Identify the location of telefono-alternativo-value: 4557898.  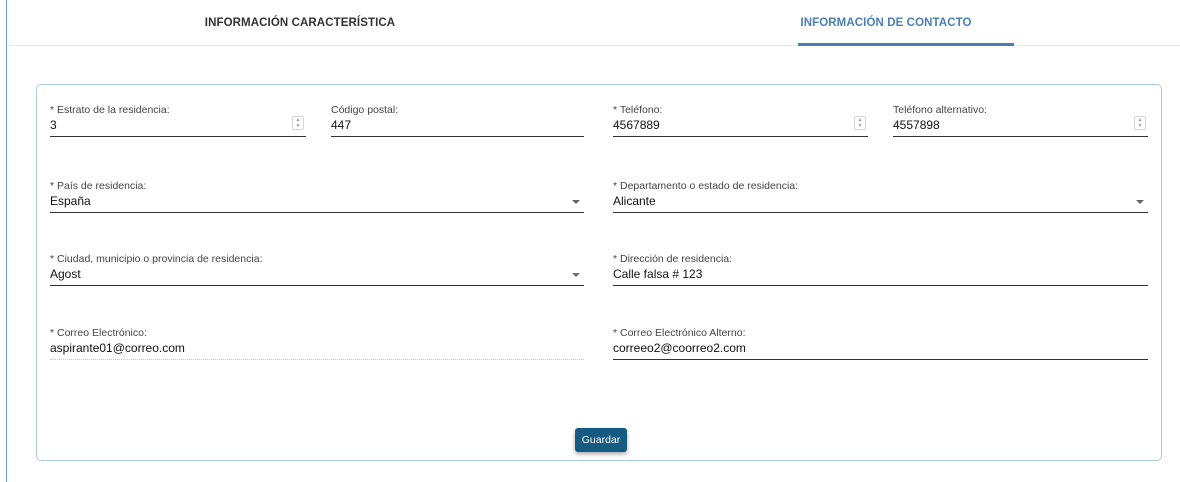
(916, 125).